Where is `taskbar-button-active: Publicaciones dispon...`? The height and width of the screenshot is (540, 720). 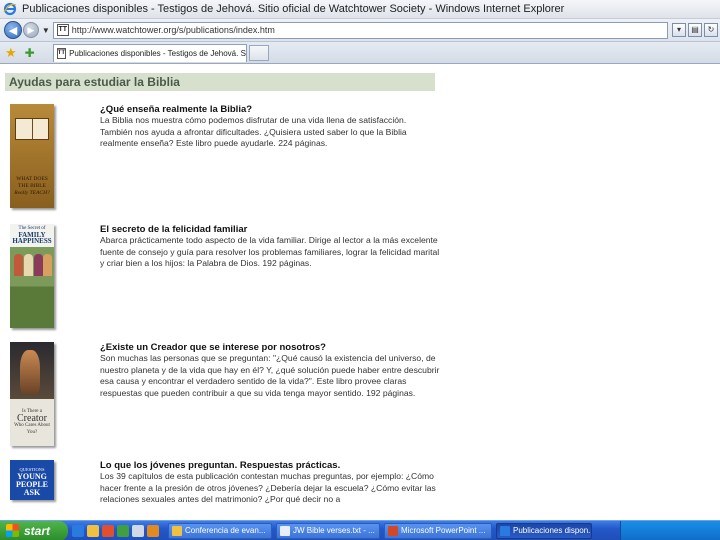
taskbar-button-active: Publicaciones dispon... is located at coordinates (544, 530).